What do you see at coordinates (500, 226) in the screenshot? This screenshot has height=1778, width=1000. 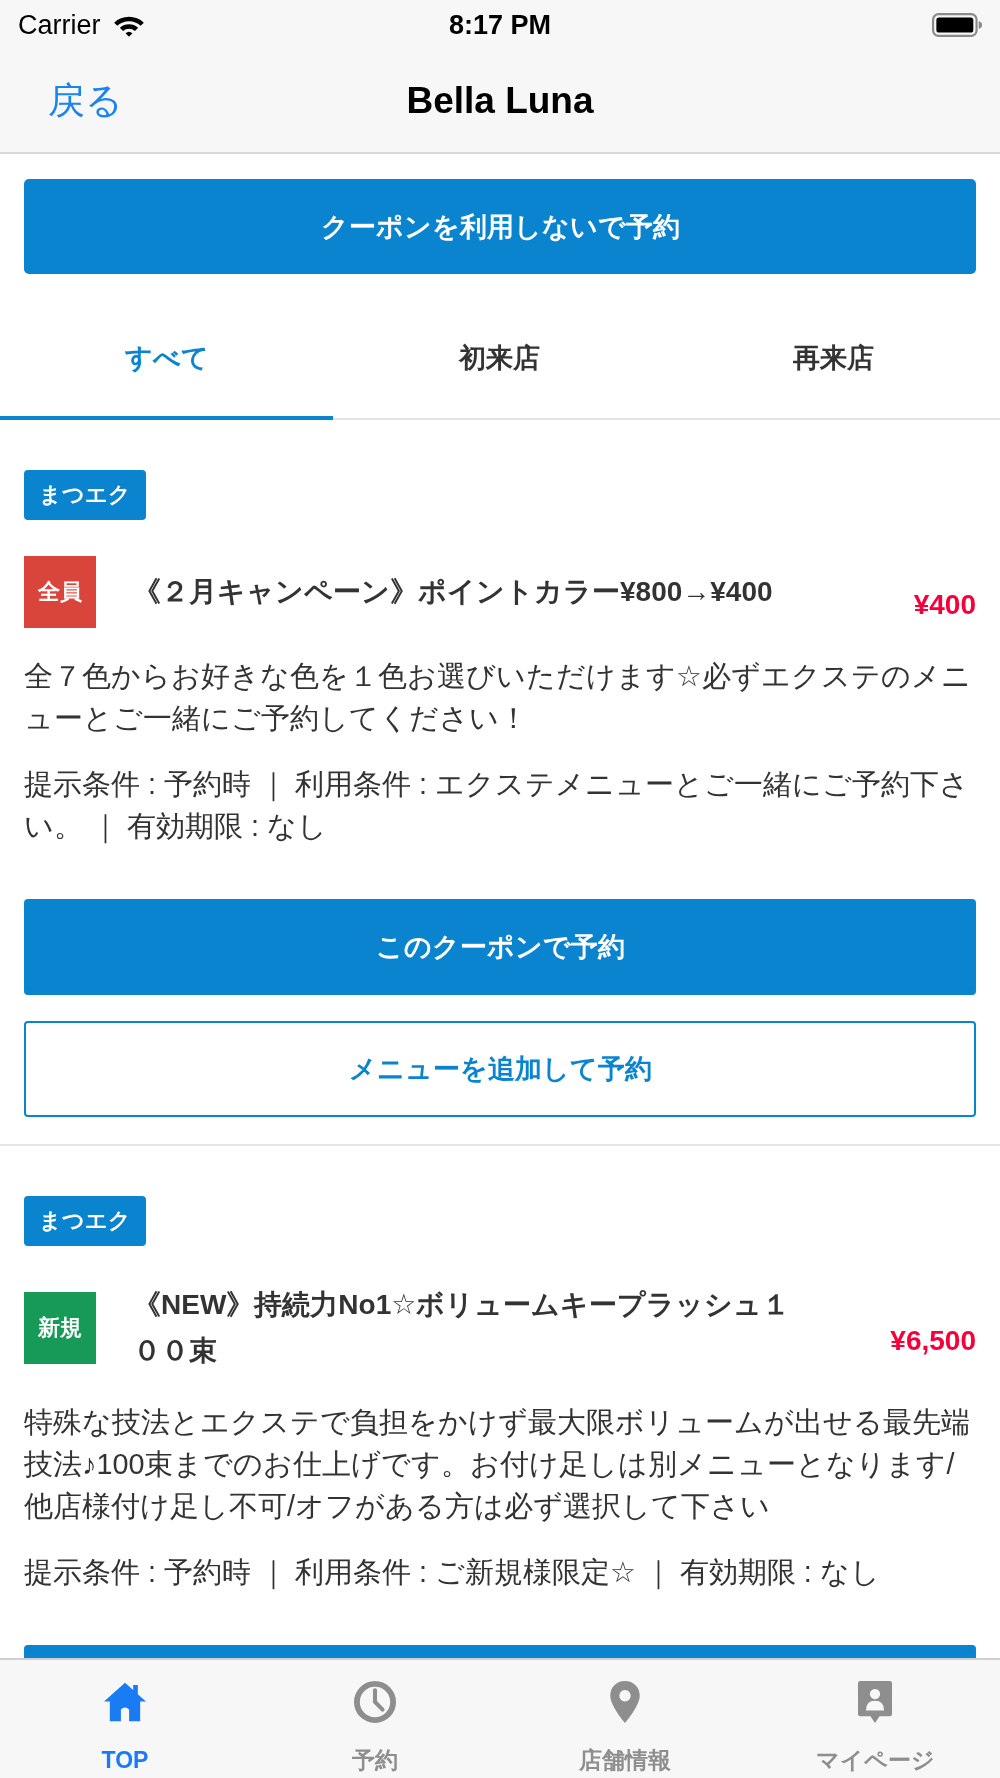 I see `book-without-coupon-button: クーポンを利用しないで予約` at bounding box center [500, 226].